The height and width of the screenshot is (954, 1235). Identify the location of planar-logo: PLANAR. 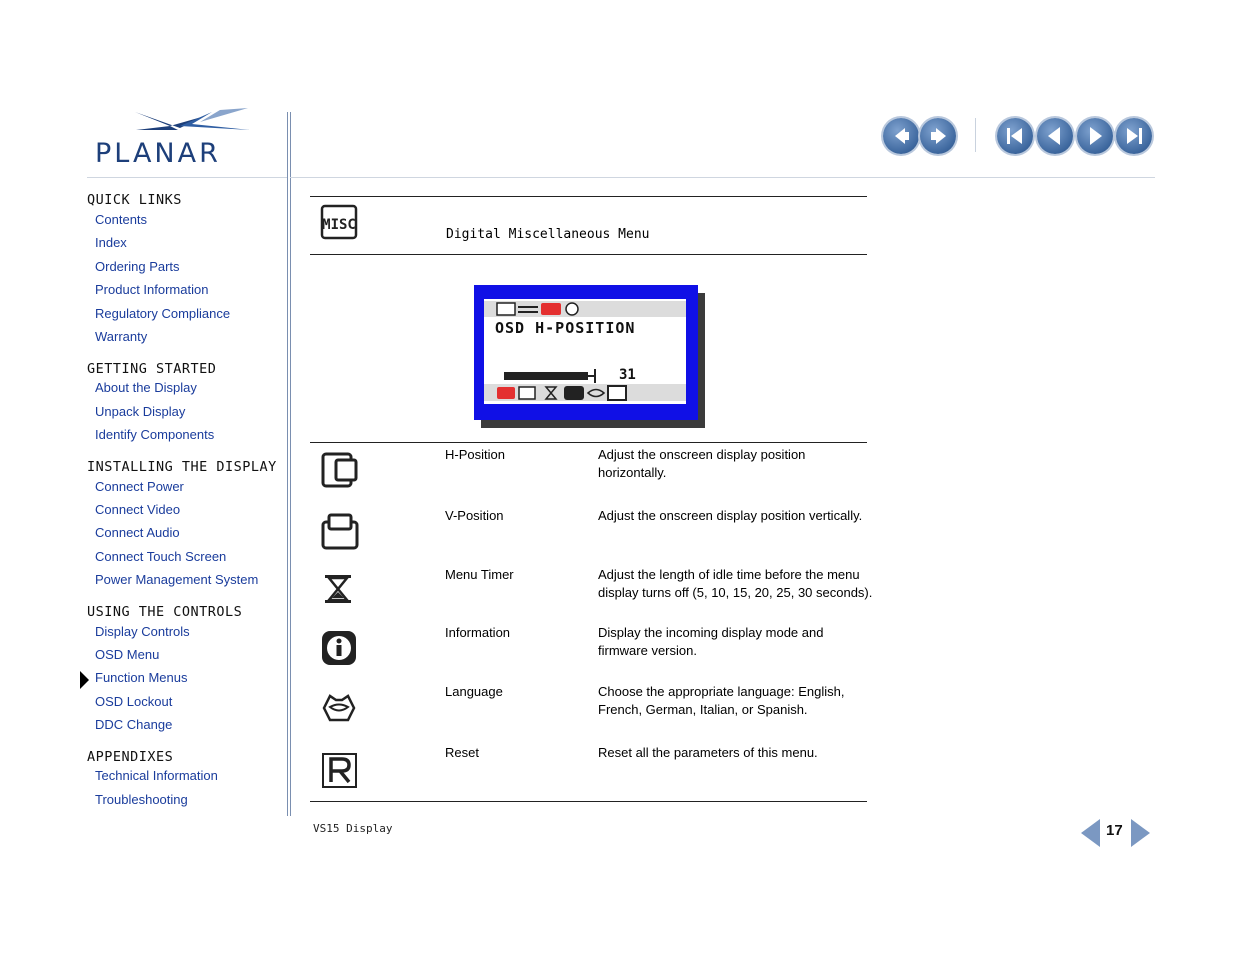
(175, 140).